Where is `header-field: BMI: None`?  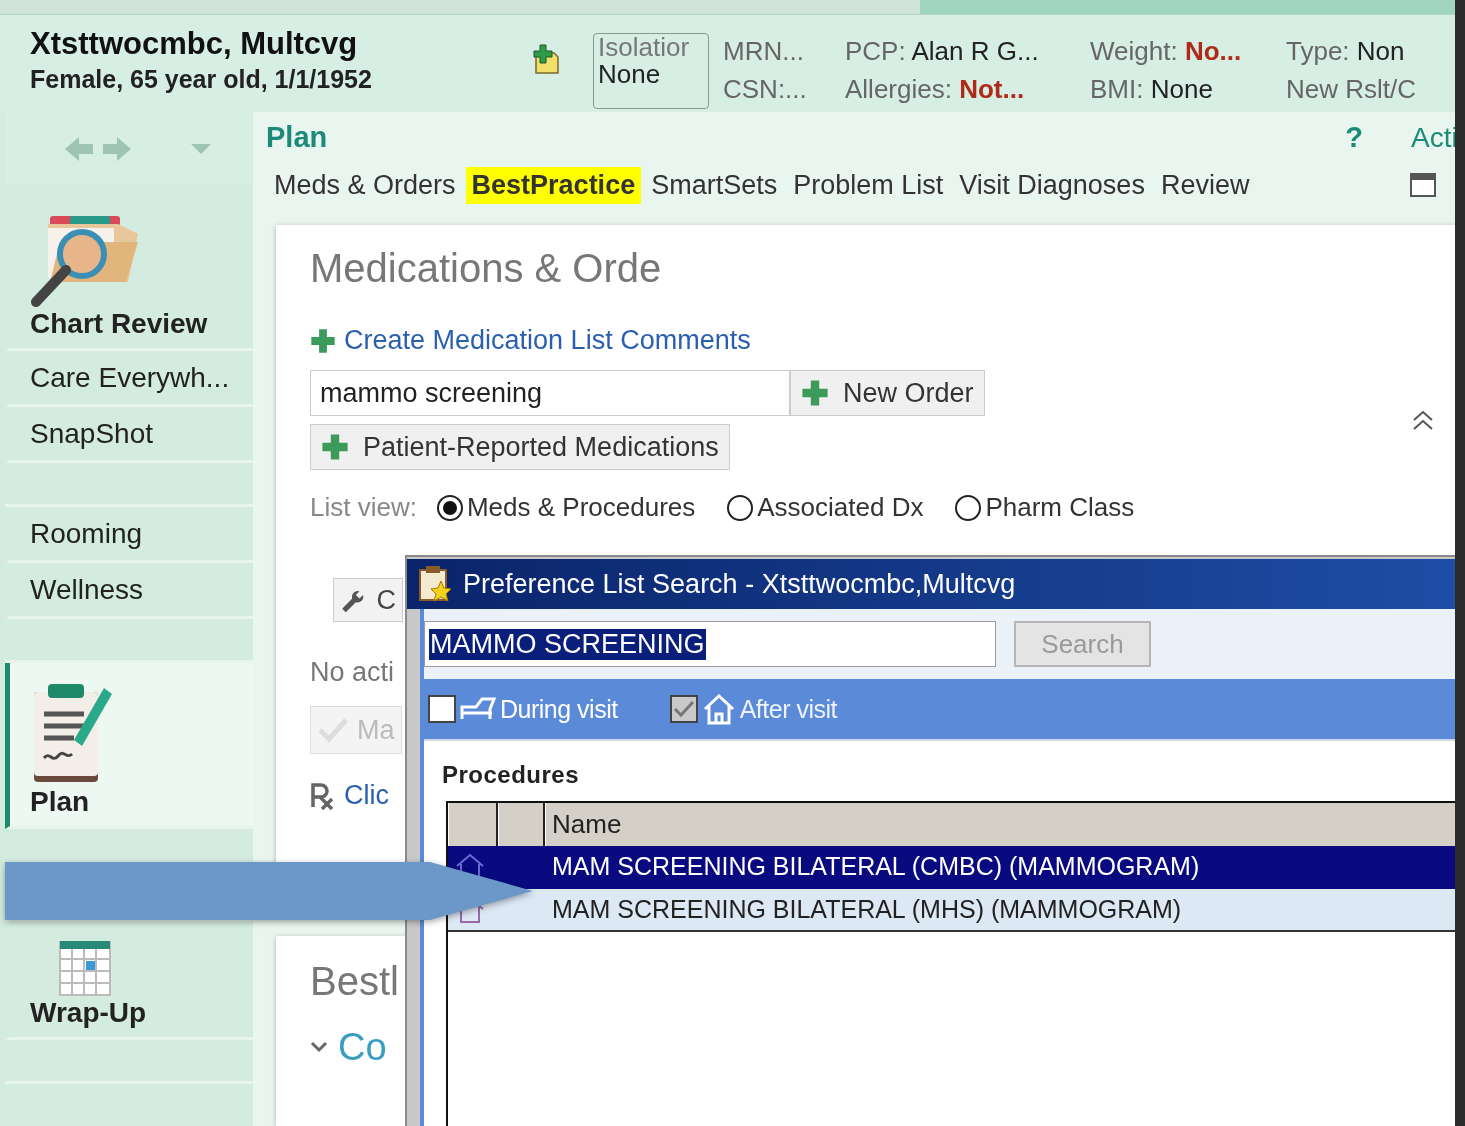 header-field: BMI: None is located at coordinates (1188, 89).